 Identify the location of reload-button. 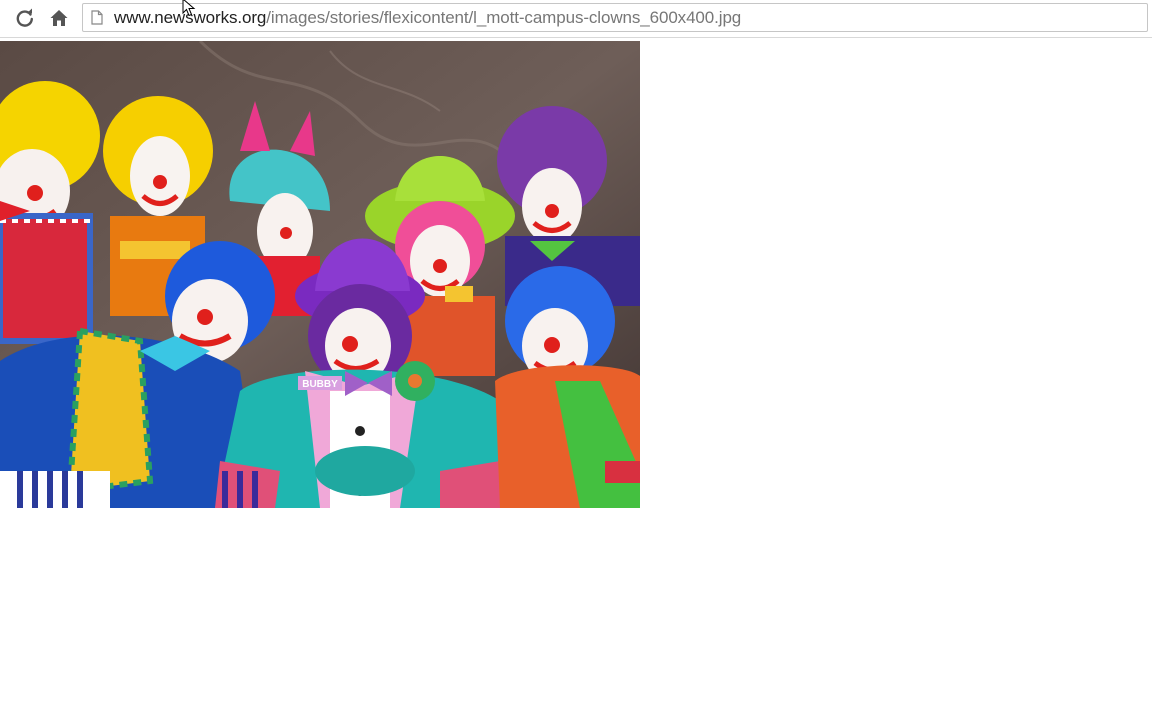
(25, 18).